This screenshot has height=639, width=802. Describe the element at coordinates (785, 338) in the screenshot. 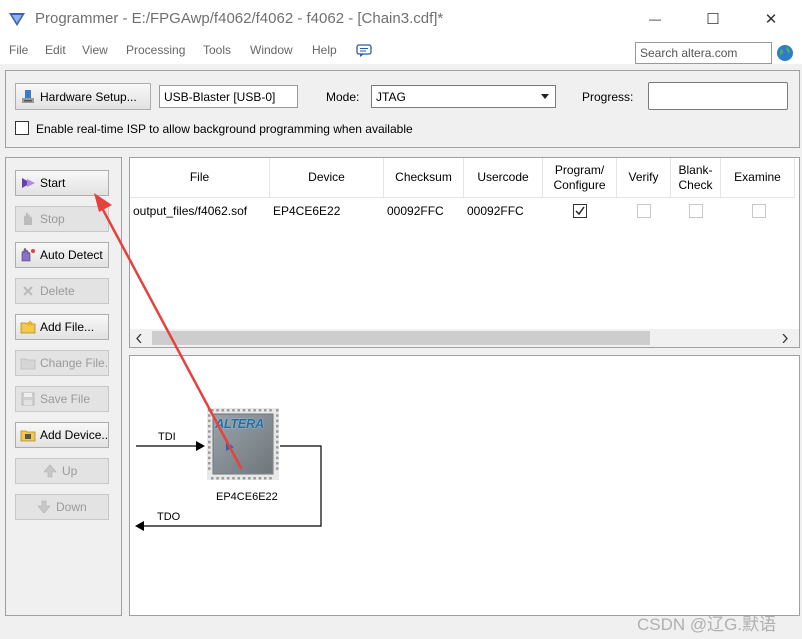

I see `scroll-right-icon` at that location.